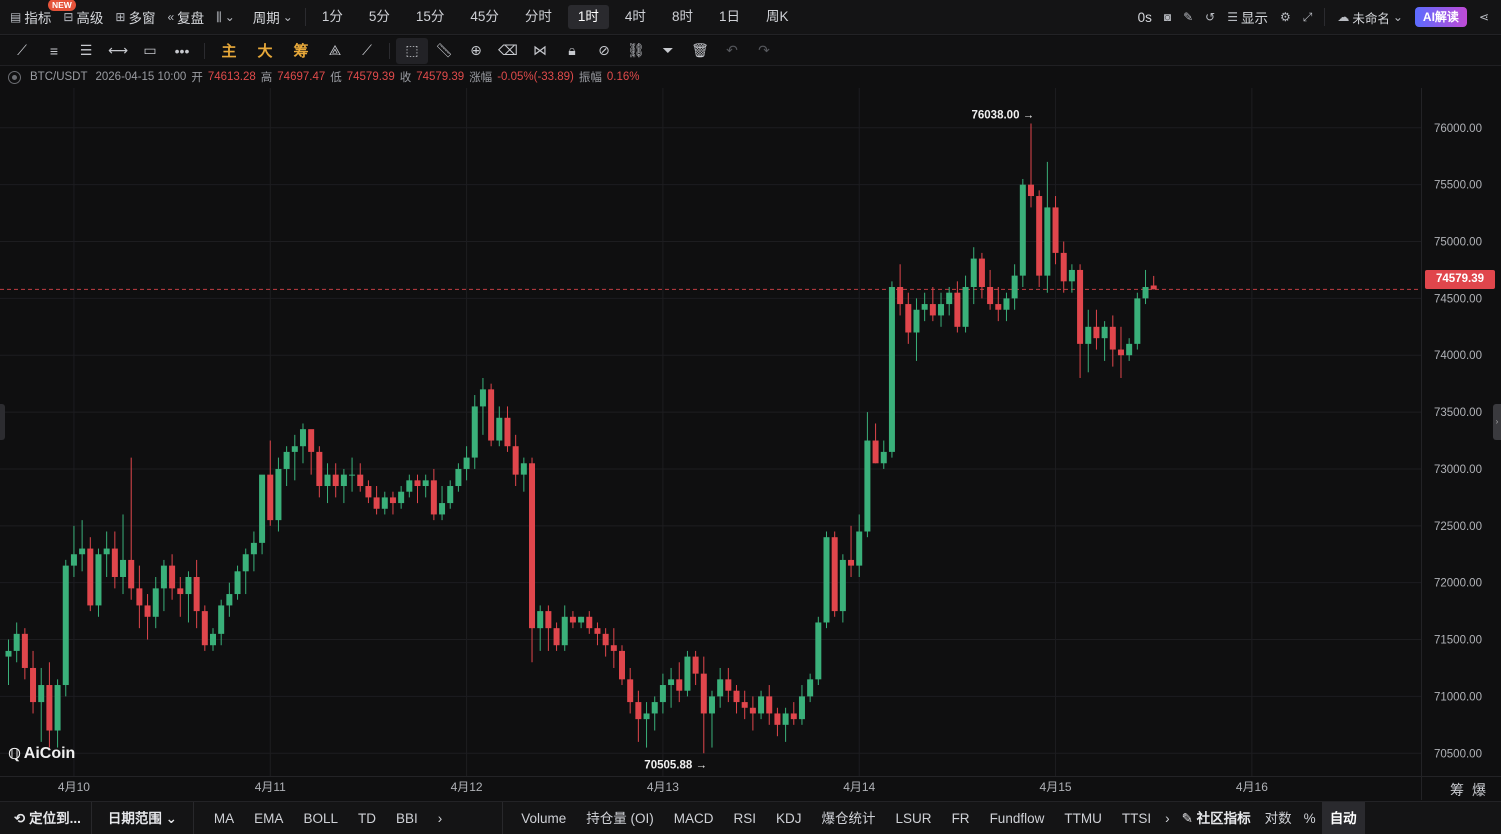  I want to click on visibility-icon, so click(14, 77).